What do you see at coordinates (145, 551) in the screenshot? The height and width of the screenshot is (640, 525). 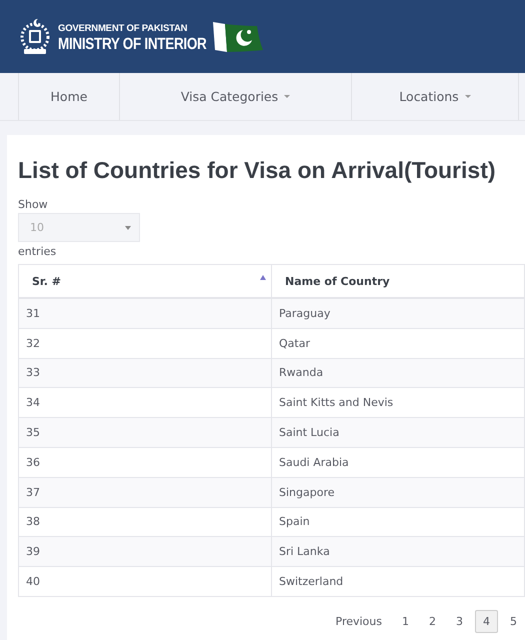 I see `table-cell: 39` at bounding box center [145, 551].